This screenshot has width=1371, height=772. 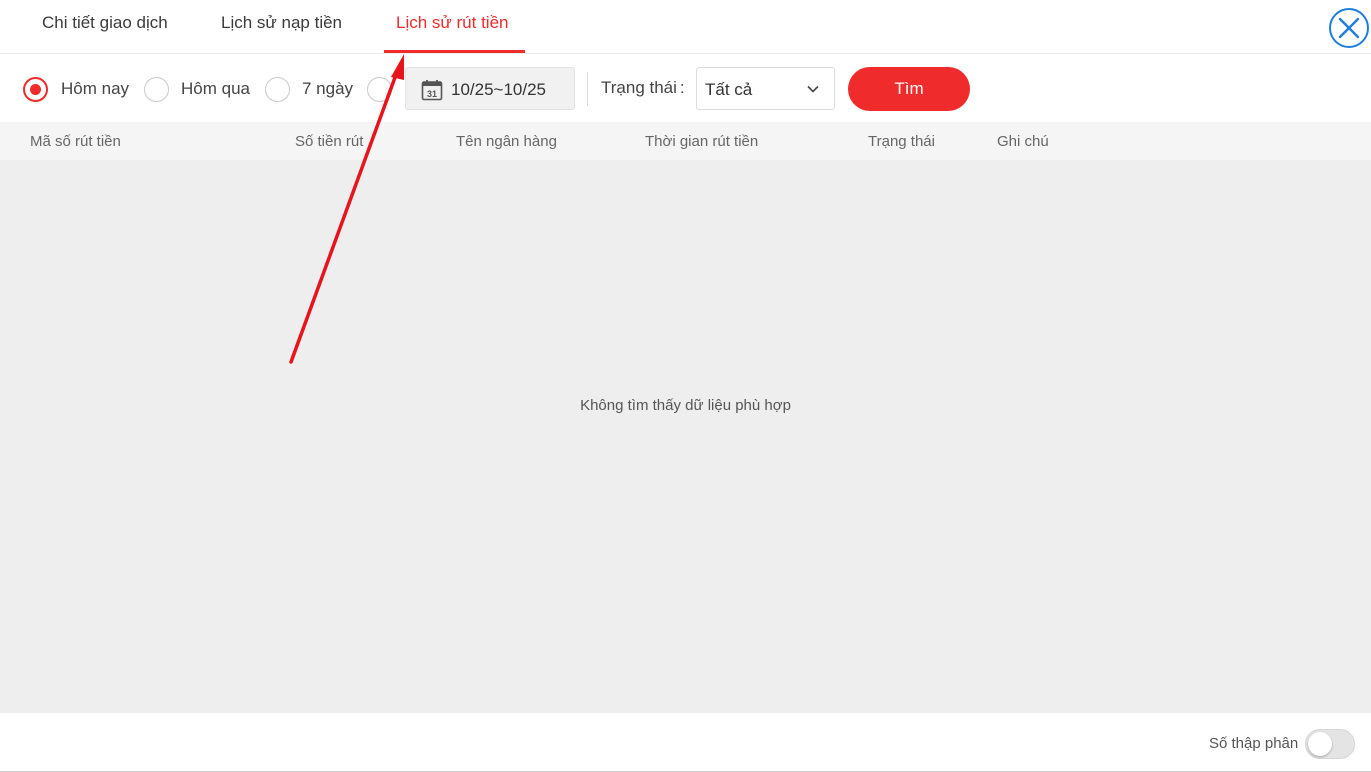 I want to click on column-note: Ghi chú, so click(x=1023, y=141).